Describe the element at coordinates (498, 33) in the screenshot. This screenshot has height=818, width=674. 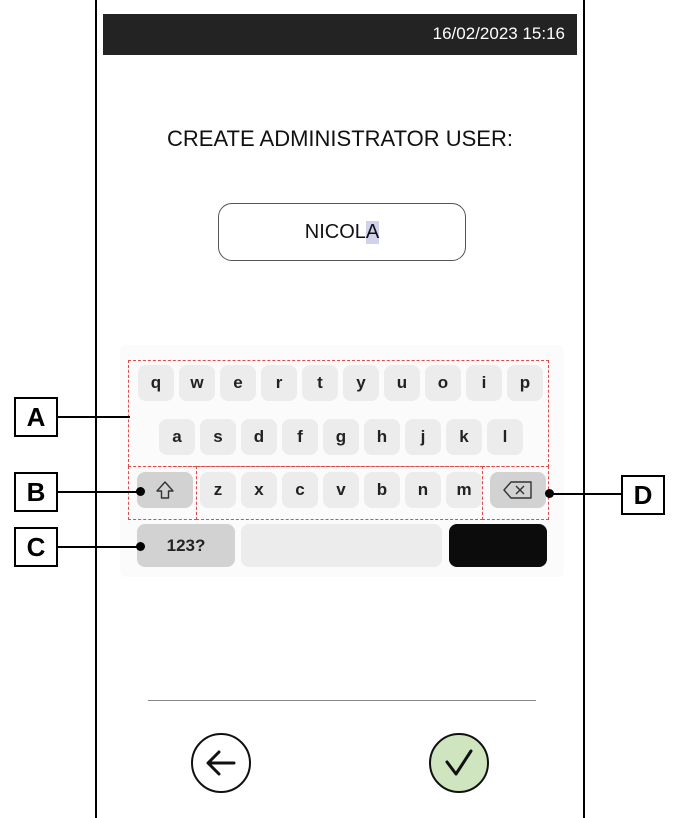
I see `status-datetime: 16/02/2023 15:16` at that location.